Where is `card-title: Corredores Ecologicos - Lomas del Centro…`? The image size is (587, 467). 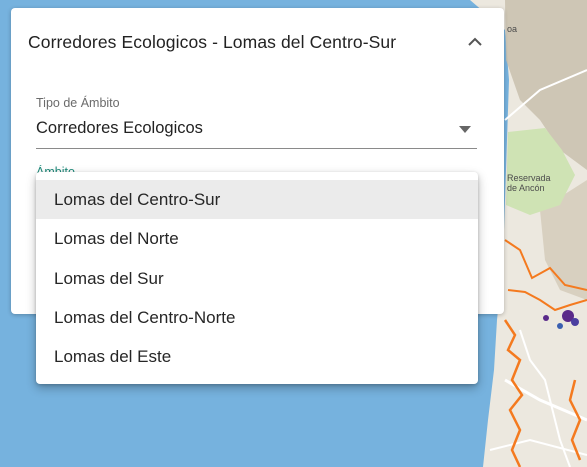 card-title: Corredores Ecologicos - Lomas del Centro… is located at coordinates (212, 42).